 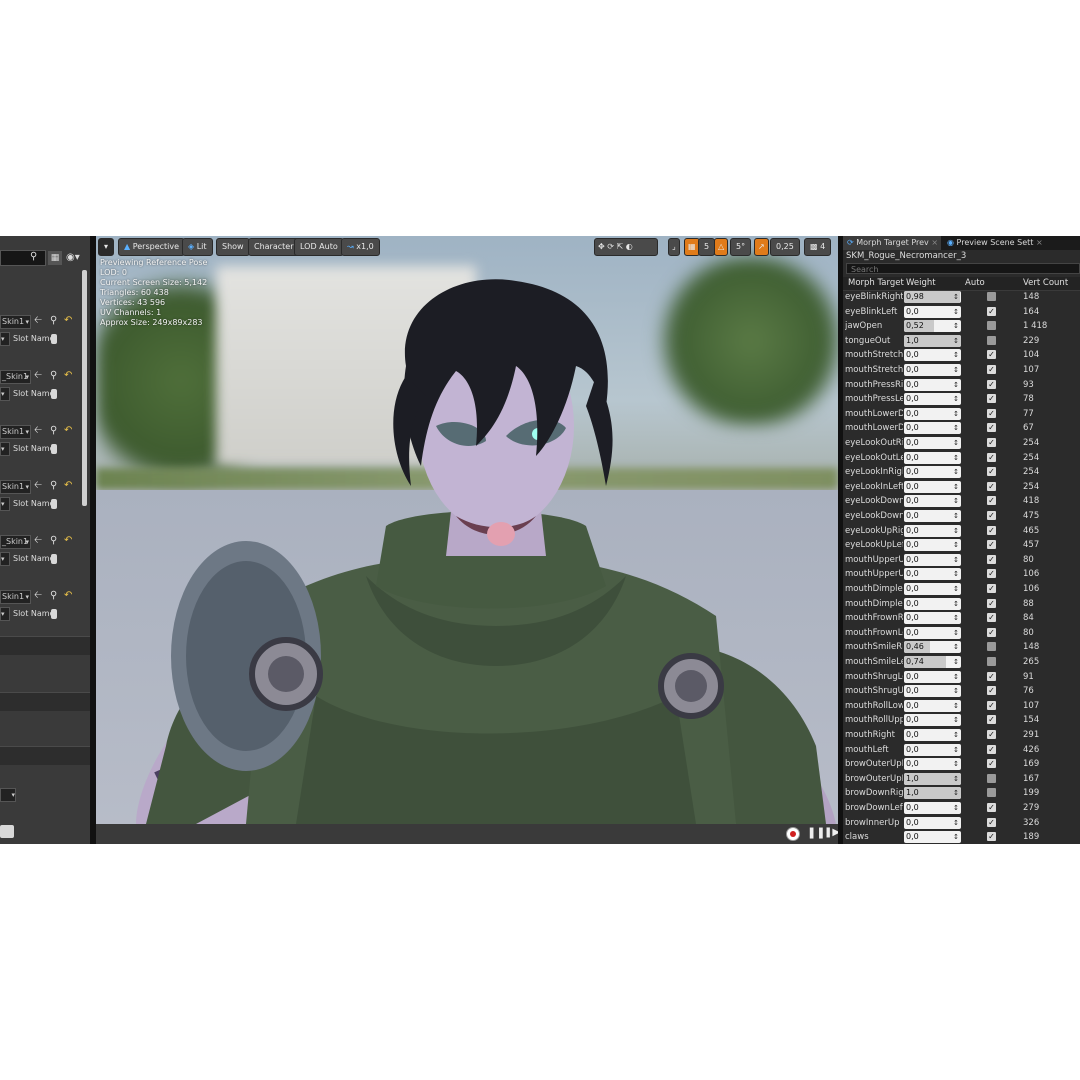 I want to click on weight-slider: 1,0 ↕, so click(x=932, y=793).